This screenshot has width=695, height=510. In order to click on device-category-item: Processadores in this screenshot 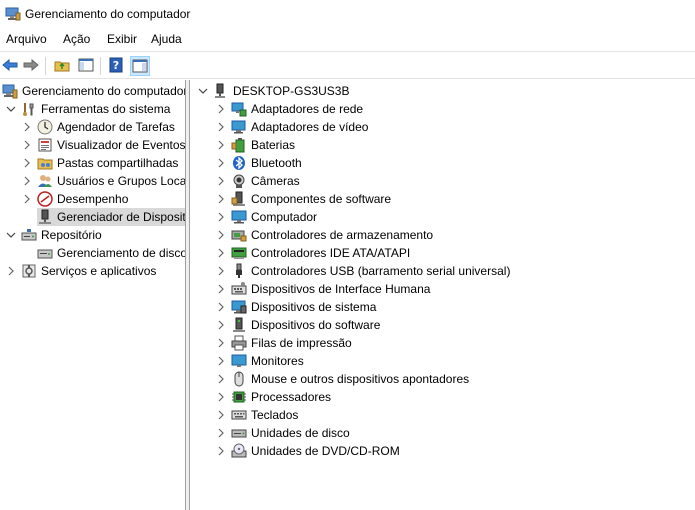, I will do `click(273, 397)`.